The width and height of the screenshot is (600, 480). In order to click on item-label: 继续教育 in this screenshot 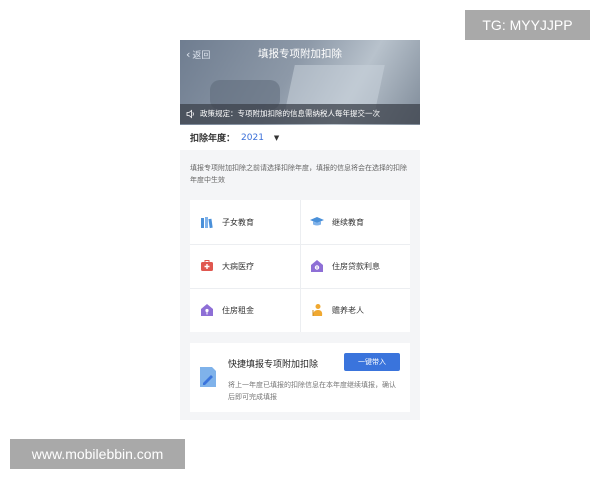, I will do `click(348, 222)`.